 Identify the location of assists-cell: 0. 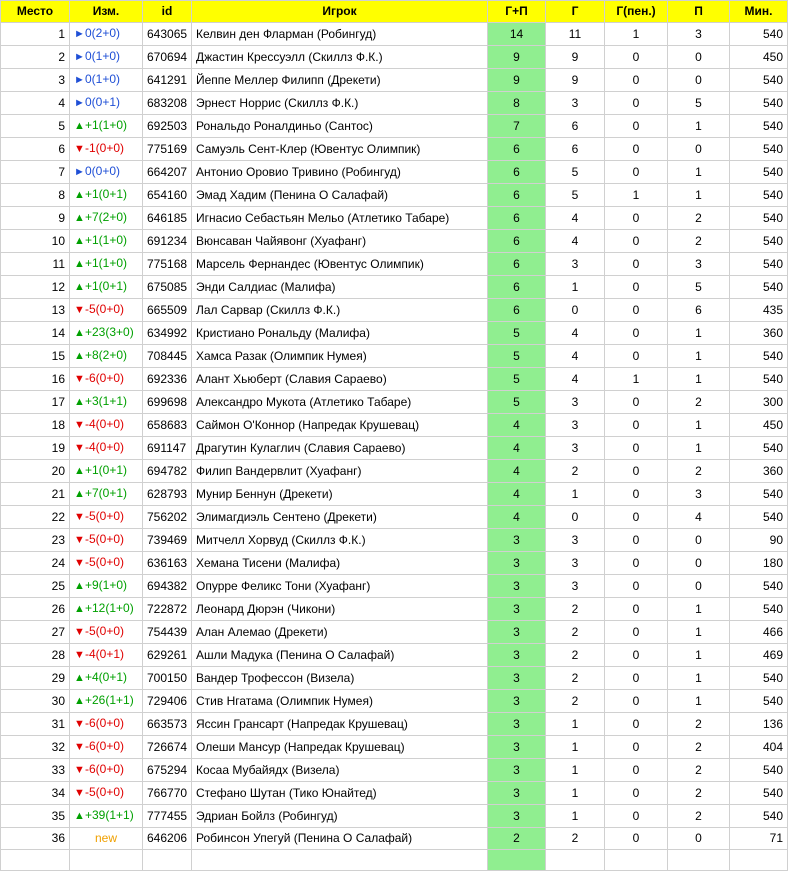
(698, 586).